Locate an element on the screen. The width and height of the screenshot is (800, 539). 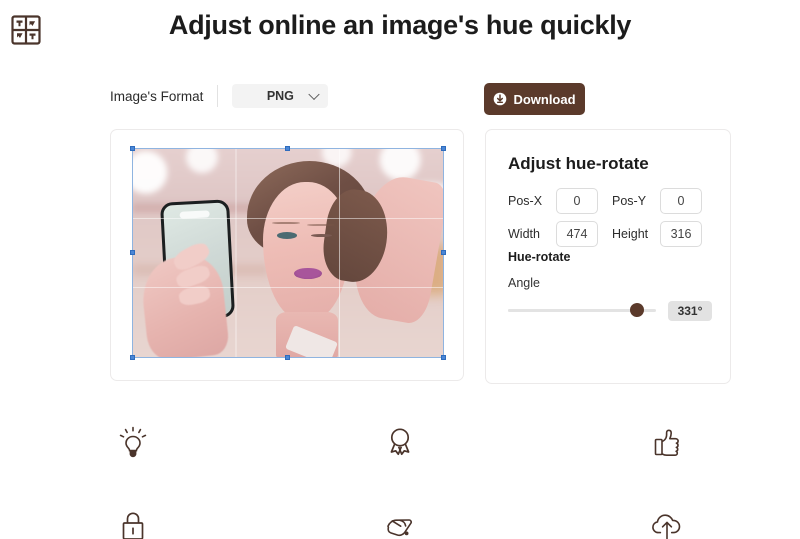
field-label-pos-y: Pos-Y is located at coordinates (629, 201).